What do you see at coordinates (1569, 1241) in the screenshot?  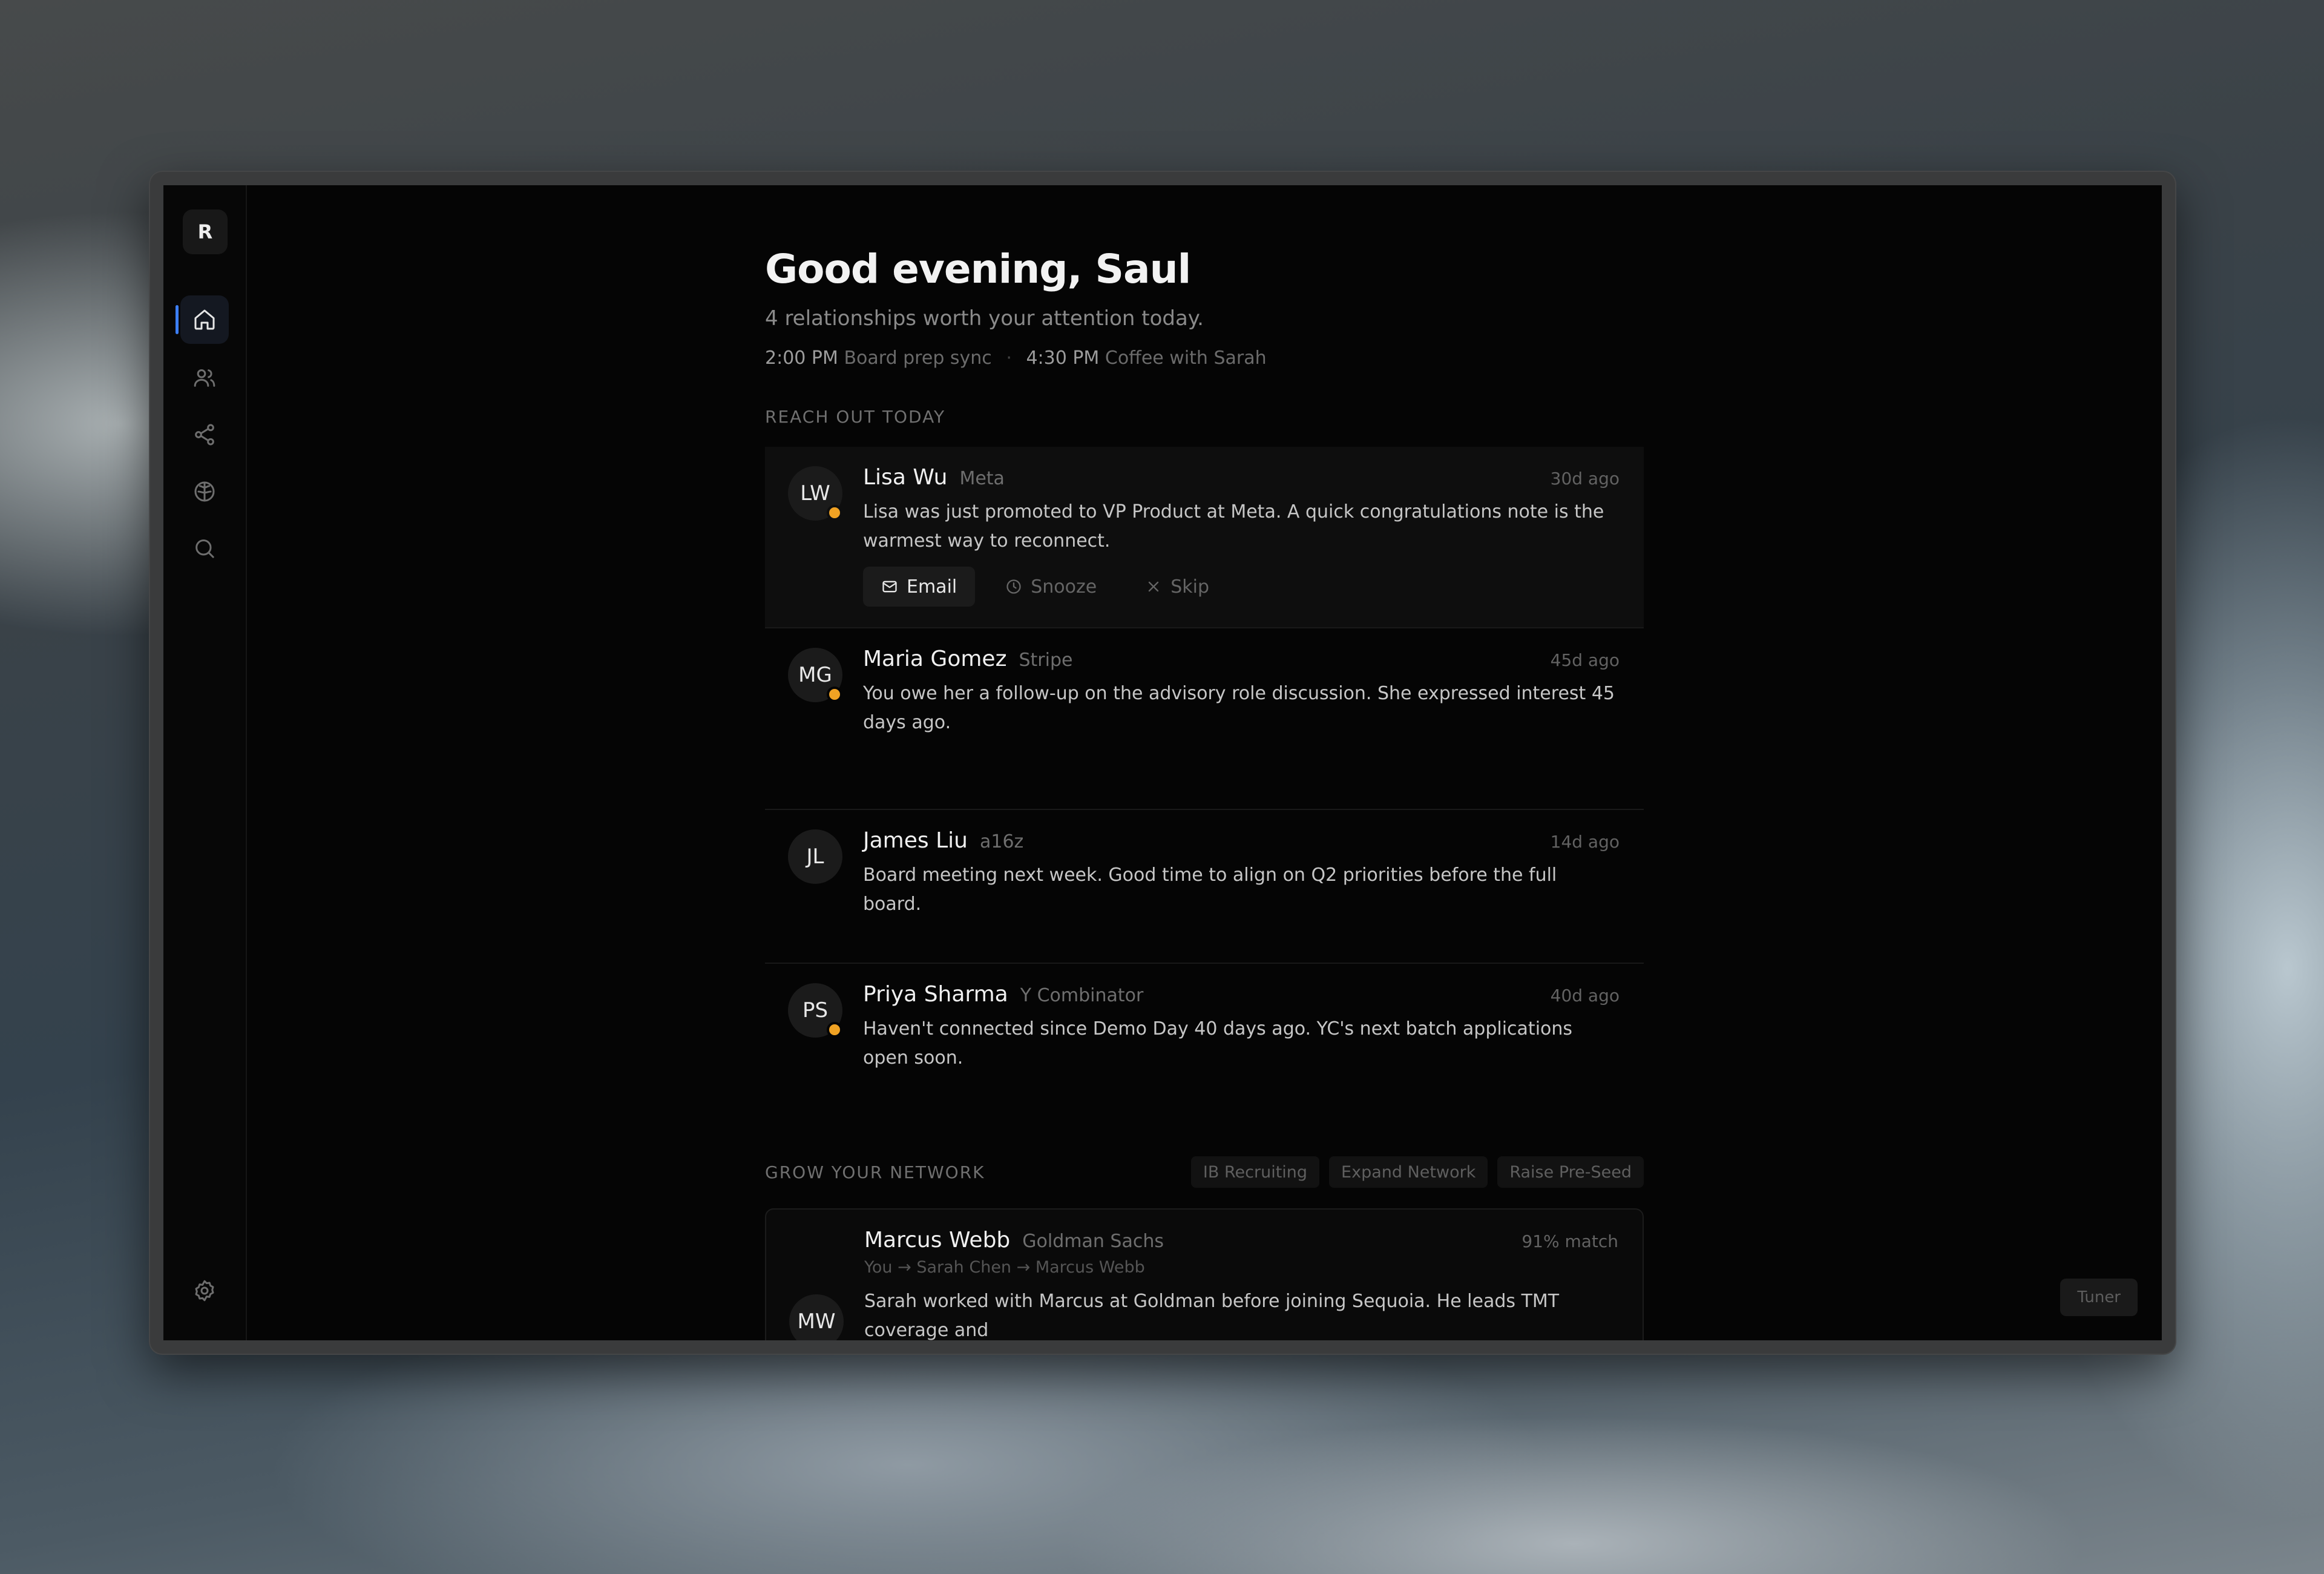 I see `match-score: 91% match` at bounding box center [1569, 1241].